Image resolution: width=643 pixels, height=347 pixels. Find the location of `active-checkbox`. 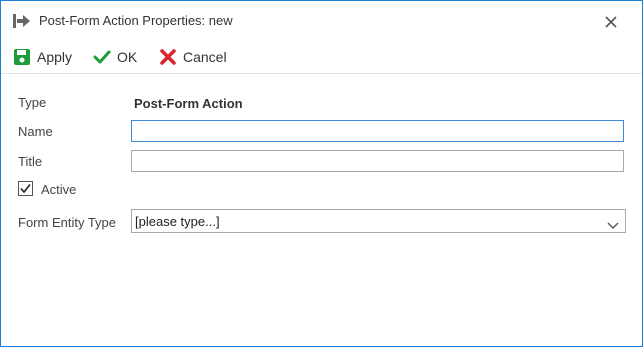

active-checkbox is located at coordinates (25, 188).